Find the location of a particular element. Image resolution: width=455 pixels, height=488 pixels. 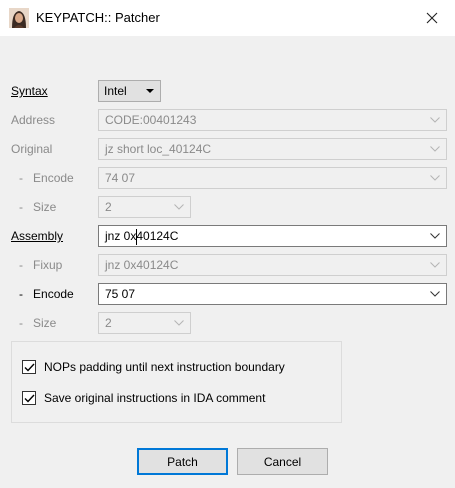

close-button is located at coordinates (432, 18).